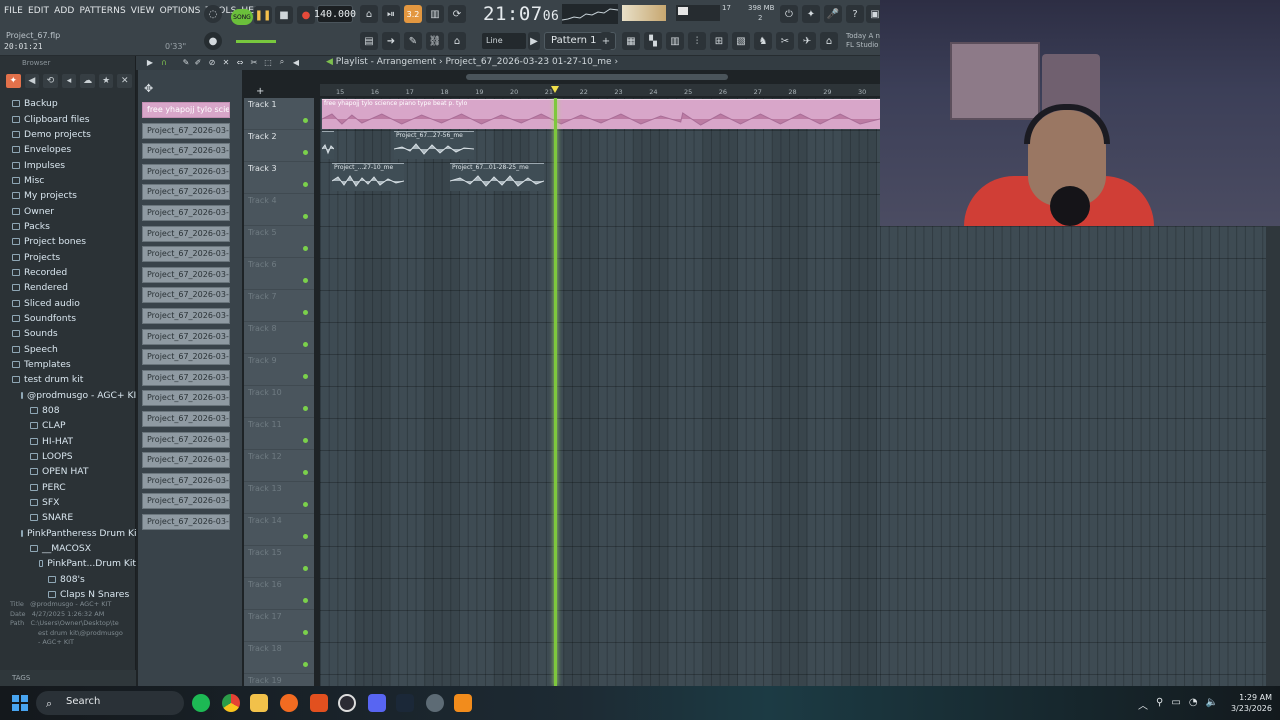 The width and height of the screenshot is (1280, 720). I want to click on browser-favorite-icon: ★, so click(106, 81).